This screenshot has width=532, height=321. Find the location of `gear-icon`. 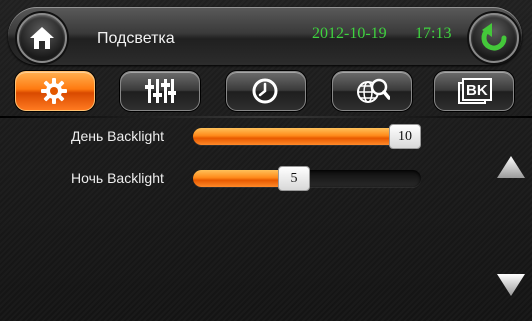

gear-icon is located at coordinates (54, 91).